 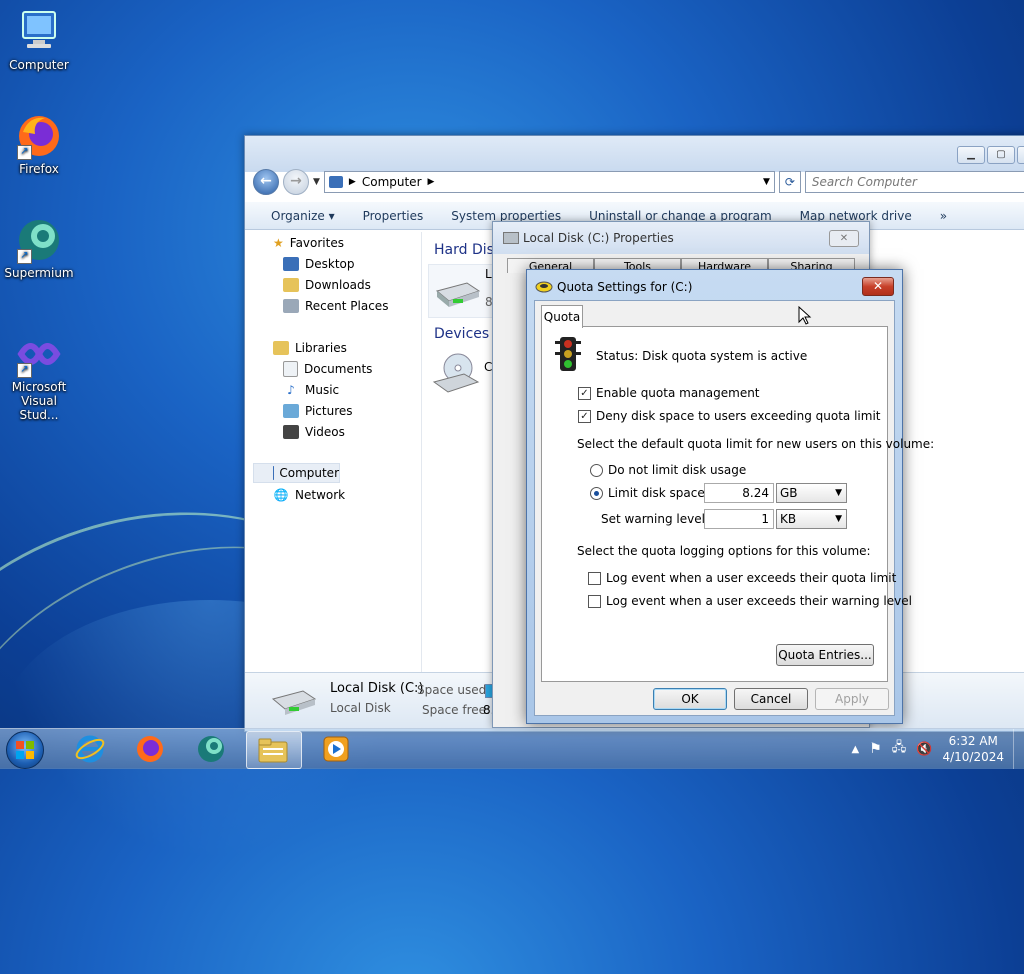 What do you see at coordinates (456, 374) in the screenshot?
I see `cd-drive-icon` at bounding box center [456, 374].